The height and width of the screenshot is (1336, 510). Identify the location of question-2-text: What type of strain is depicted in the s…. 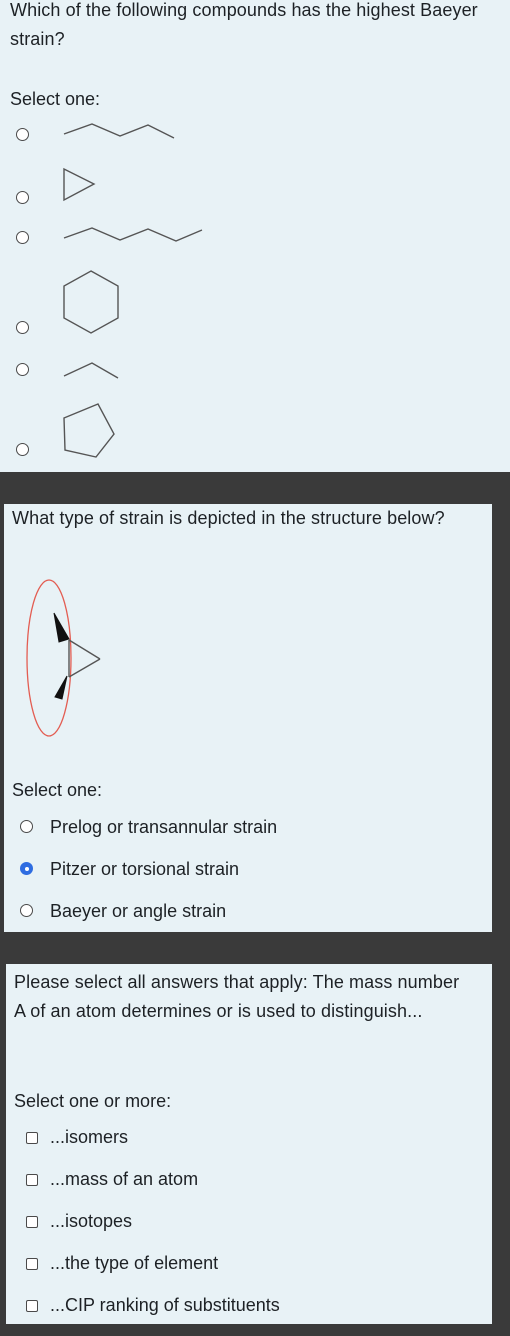
(228, 518).